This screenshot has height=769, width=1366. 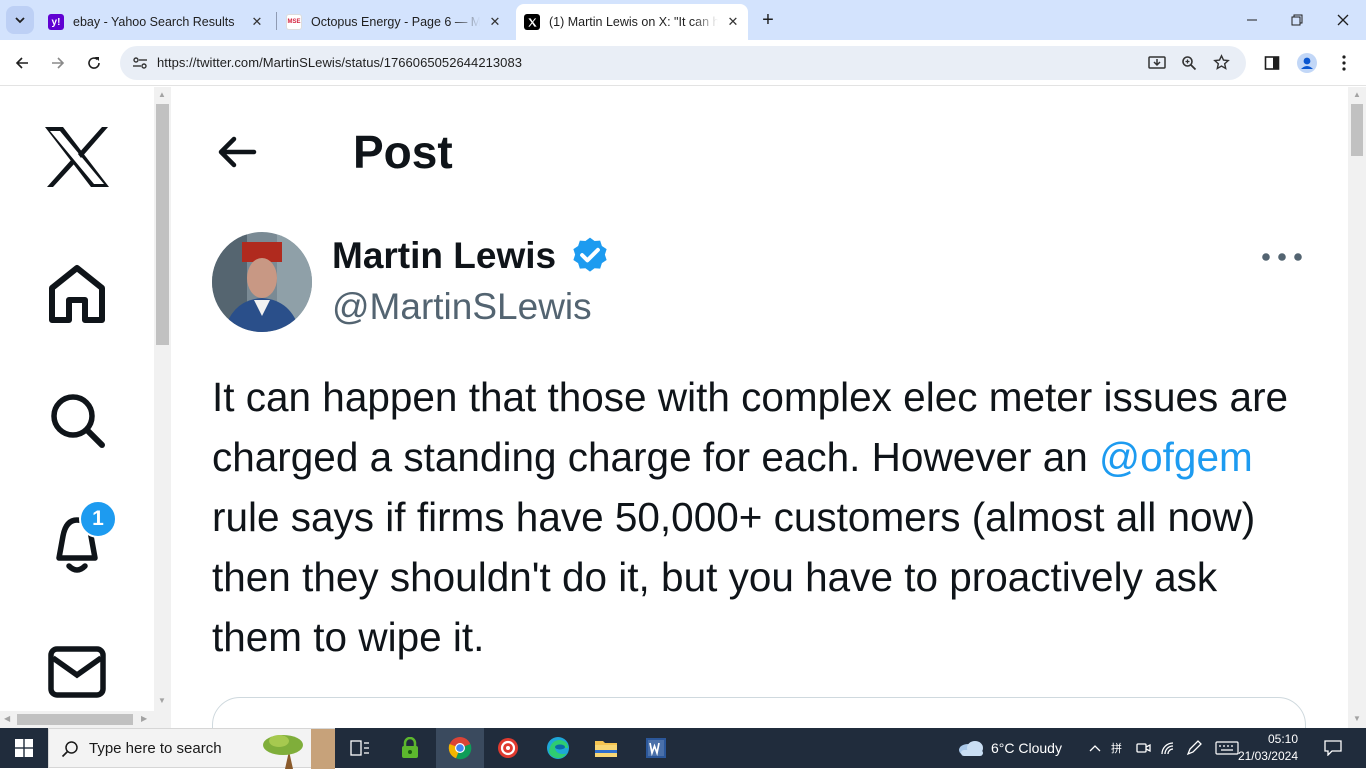 I want to click on install-app-icon, so click(x=1157, y=63).